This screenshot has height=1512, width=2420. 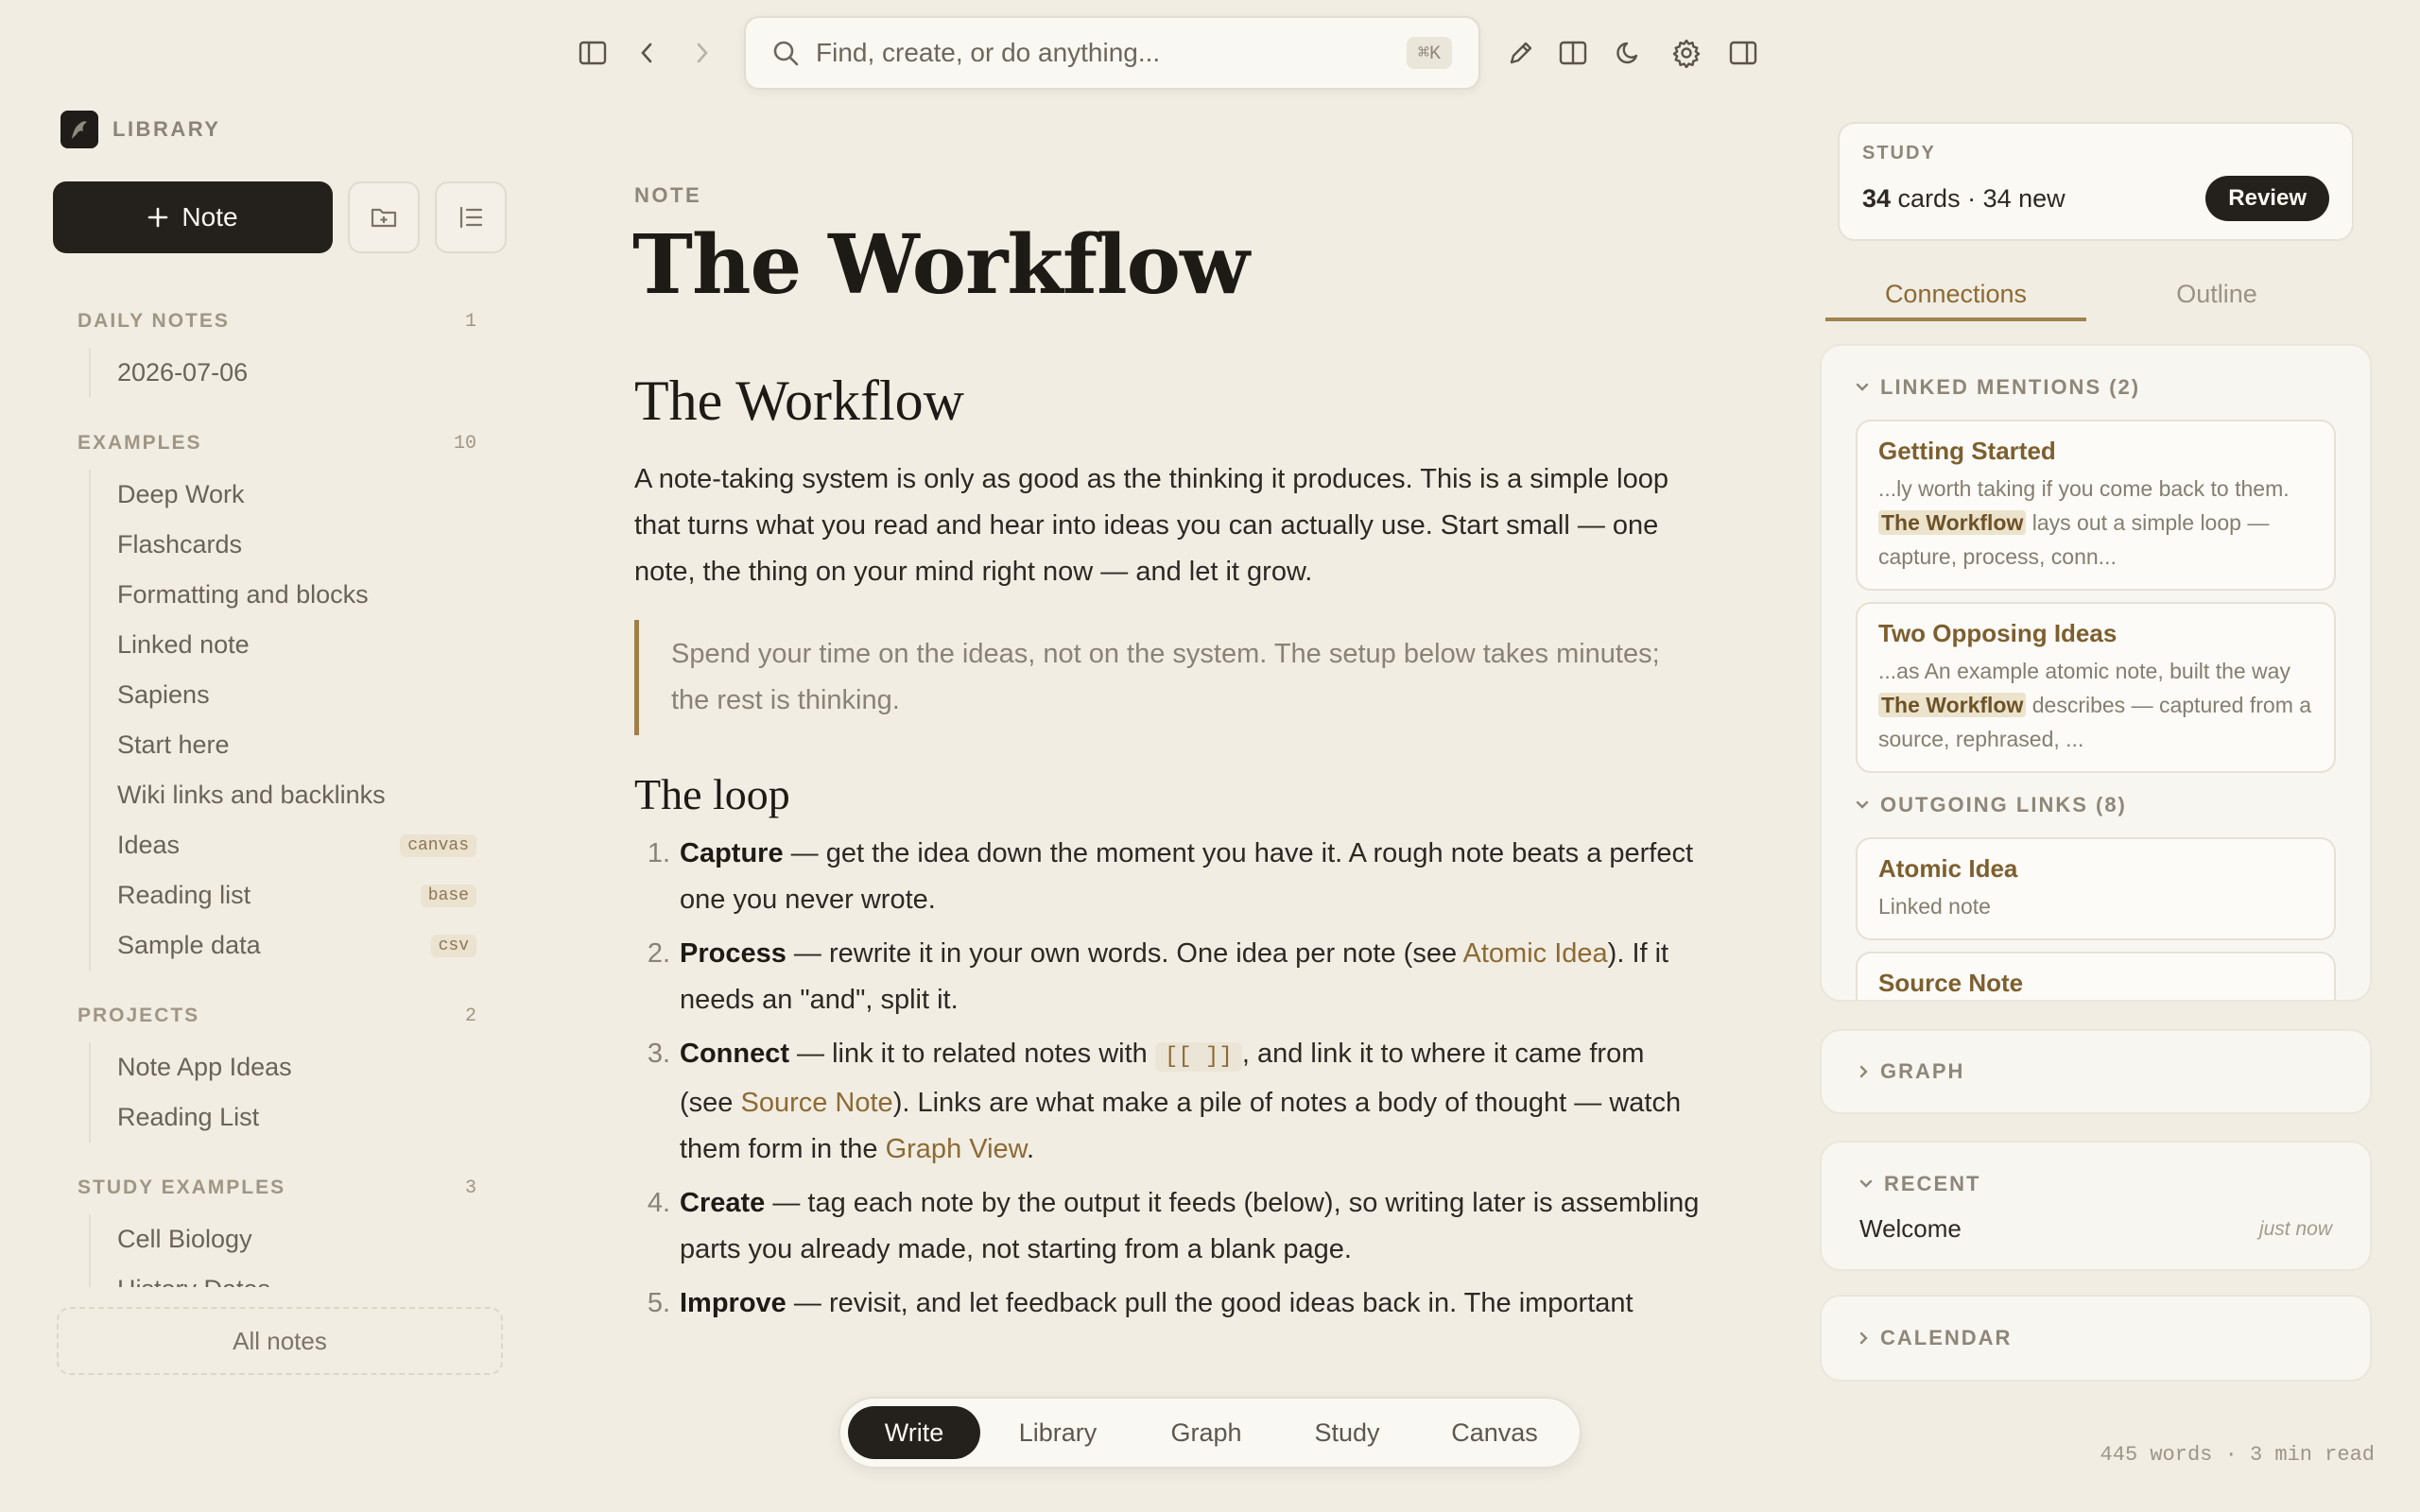 I want to click on library-logo, so click(x=79, y=129).